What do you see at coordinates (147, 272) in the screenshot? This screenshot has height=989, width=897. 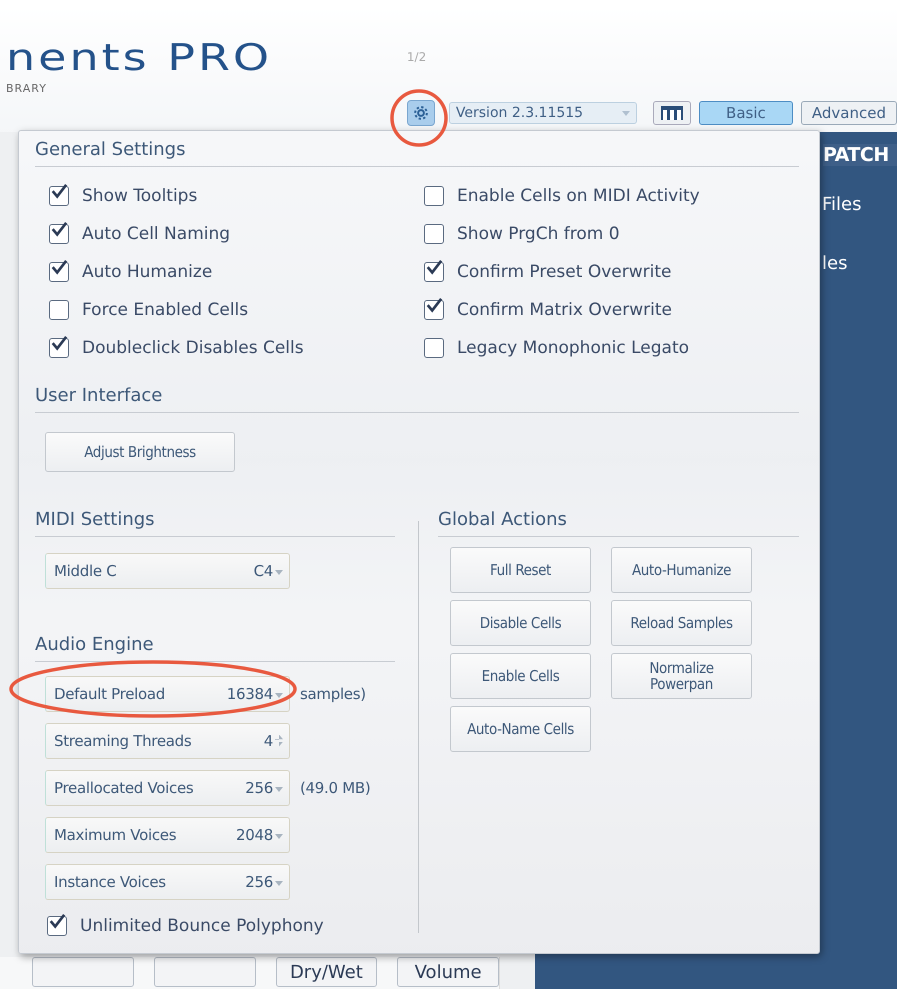 I see `checkbox-label: Auto Humanize` at bounding box center [147, 272].